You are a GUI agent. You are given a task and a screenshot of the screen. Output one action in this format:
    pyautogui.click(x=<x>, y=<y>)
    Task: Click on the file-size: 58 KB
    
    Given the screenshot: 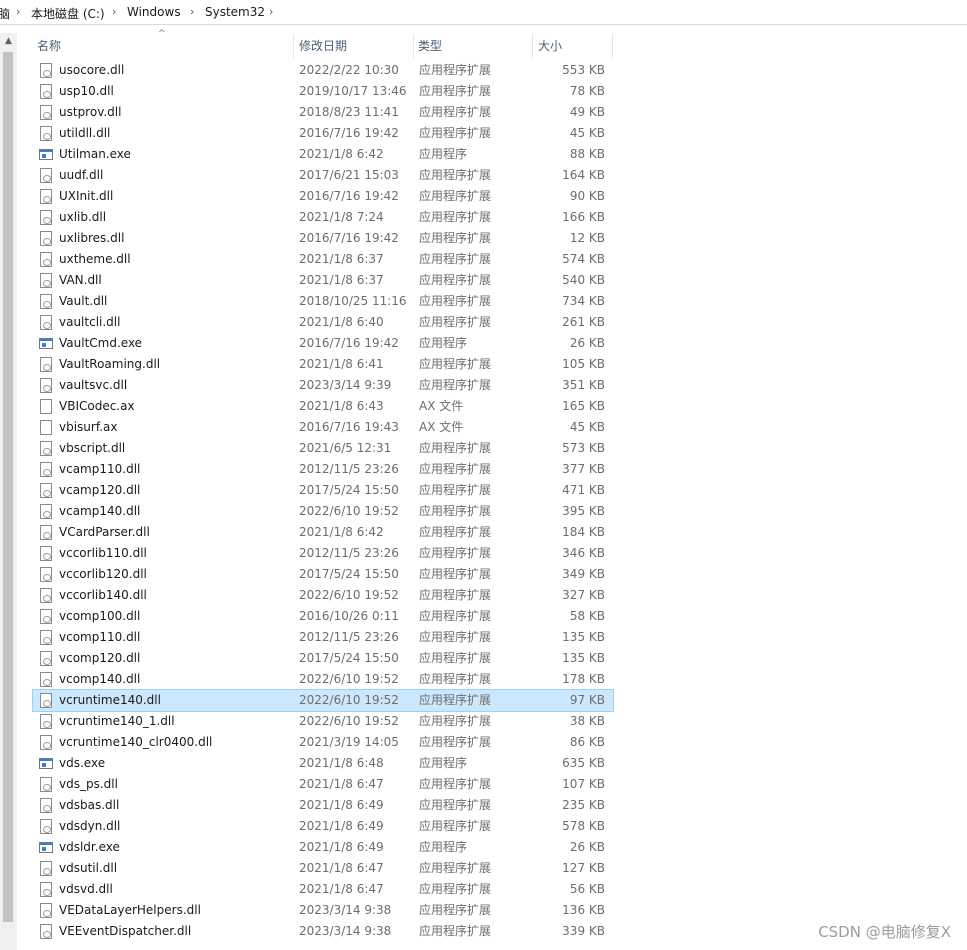 What is the action you would take?
    pyautogui.click(x=587, y=616)
    